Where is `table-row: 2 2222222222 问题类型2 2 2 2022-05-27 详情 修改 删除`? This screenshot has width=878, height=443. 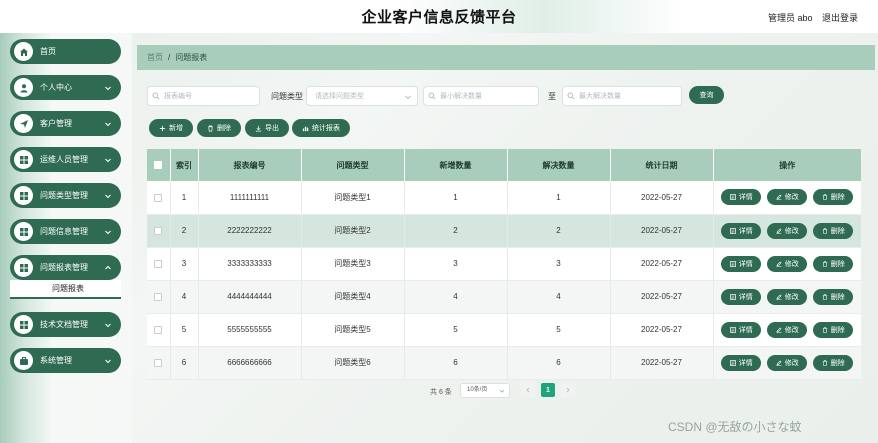 table-row: 2 2222222222 问题类型2 2 2 2022-05-27 详情 修改 删除 is located at coordinates (504, 231).